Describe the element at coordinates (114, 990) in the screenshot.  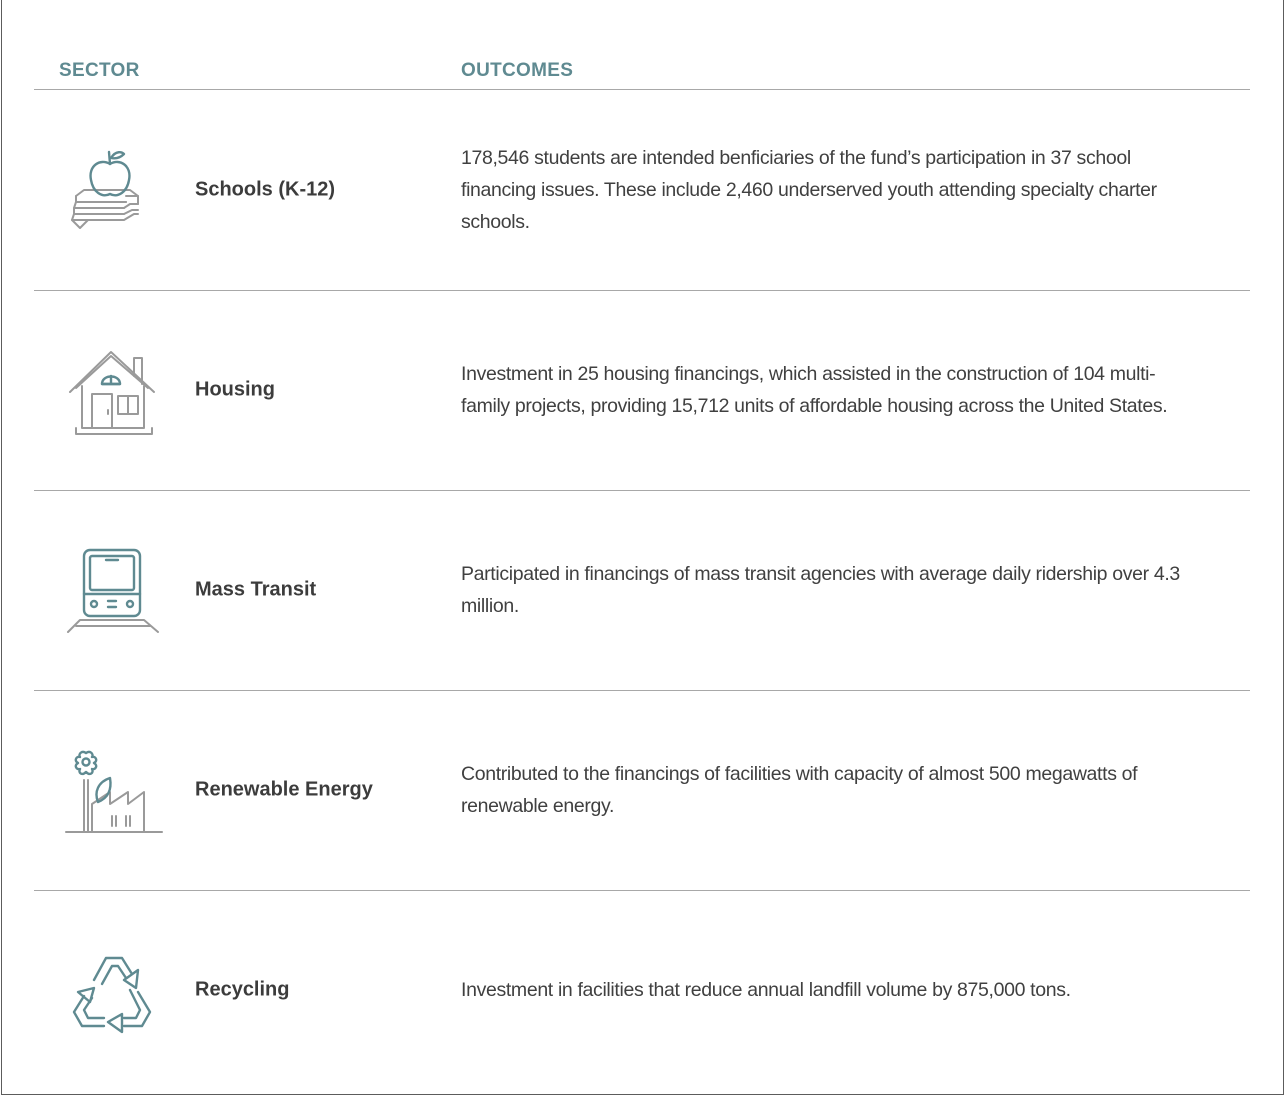
I see `recycle-icon` at that location.